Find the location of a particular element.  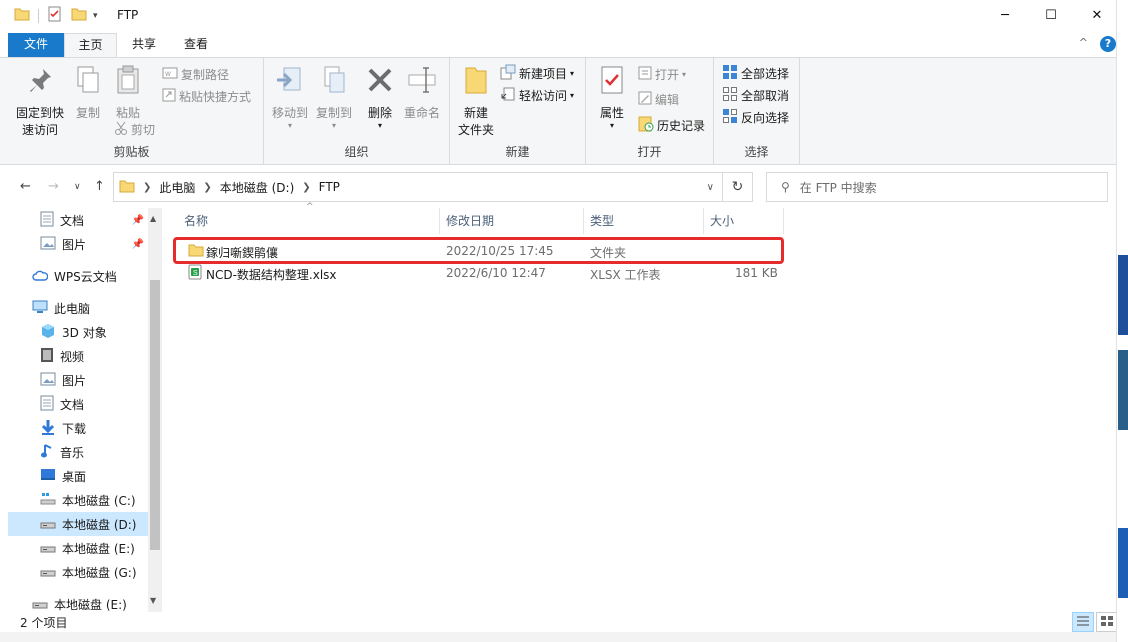

scroll-down-icon: ▼ is located at coordinates (153, 600).